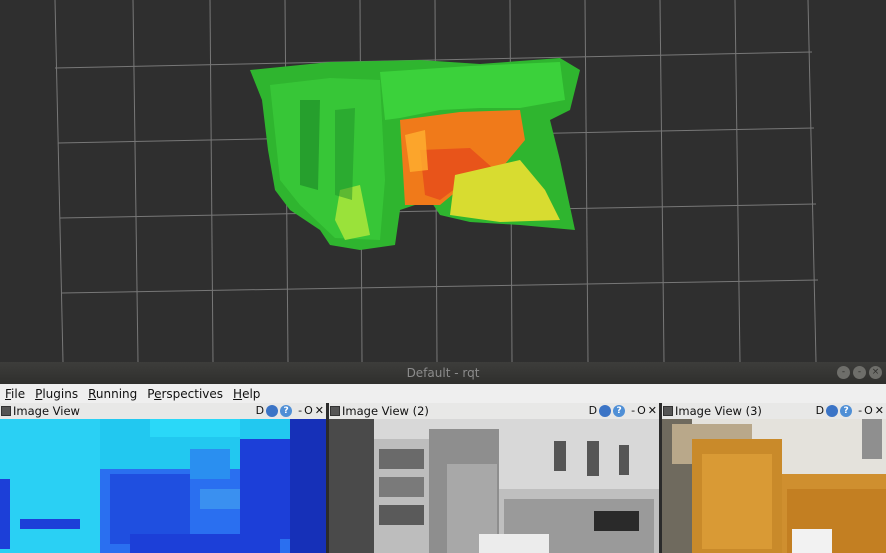 The width and height of the screenshot is (886, 553). I want to click on menu-plugins: Plugins, so click(56, 394).